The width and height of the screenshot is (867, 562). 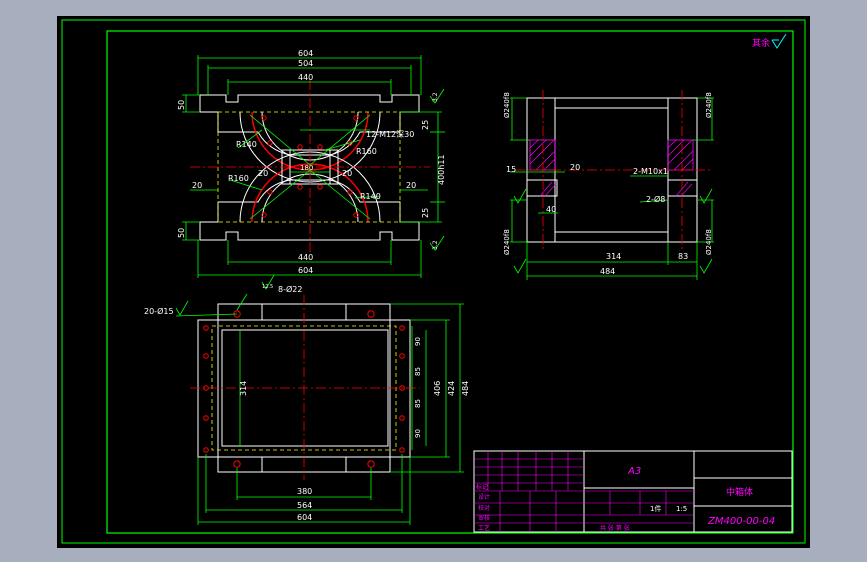 What do you see at coordinates (305, 77) in the screenshot?
I see `dim-front-440-top: 440` at bounding box center [305, 77].